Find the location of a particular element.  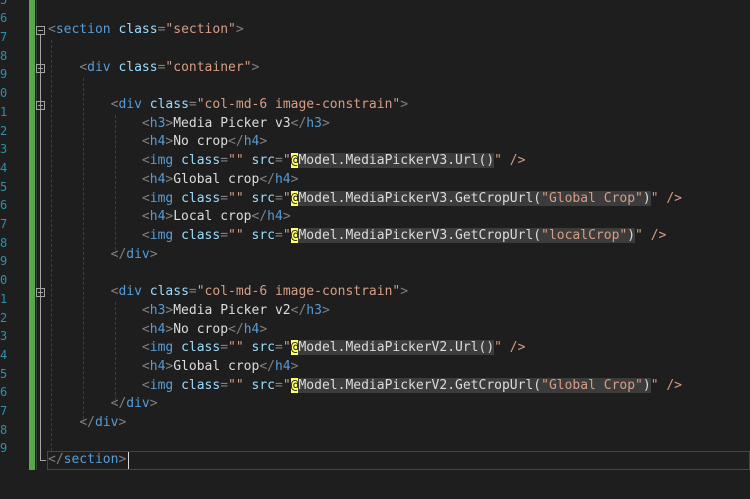

fold-range-line is located at coordinates (40, 247).